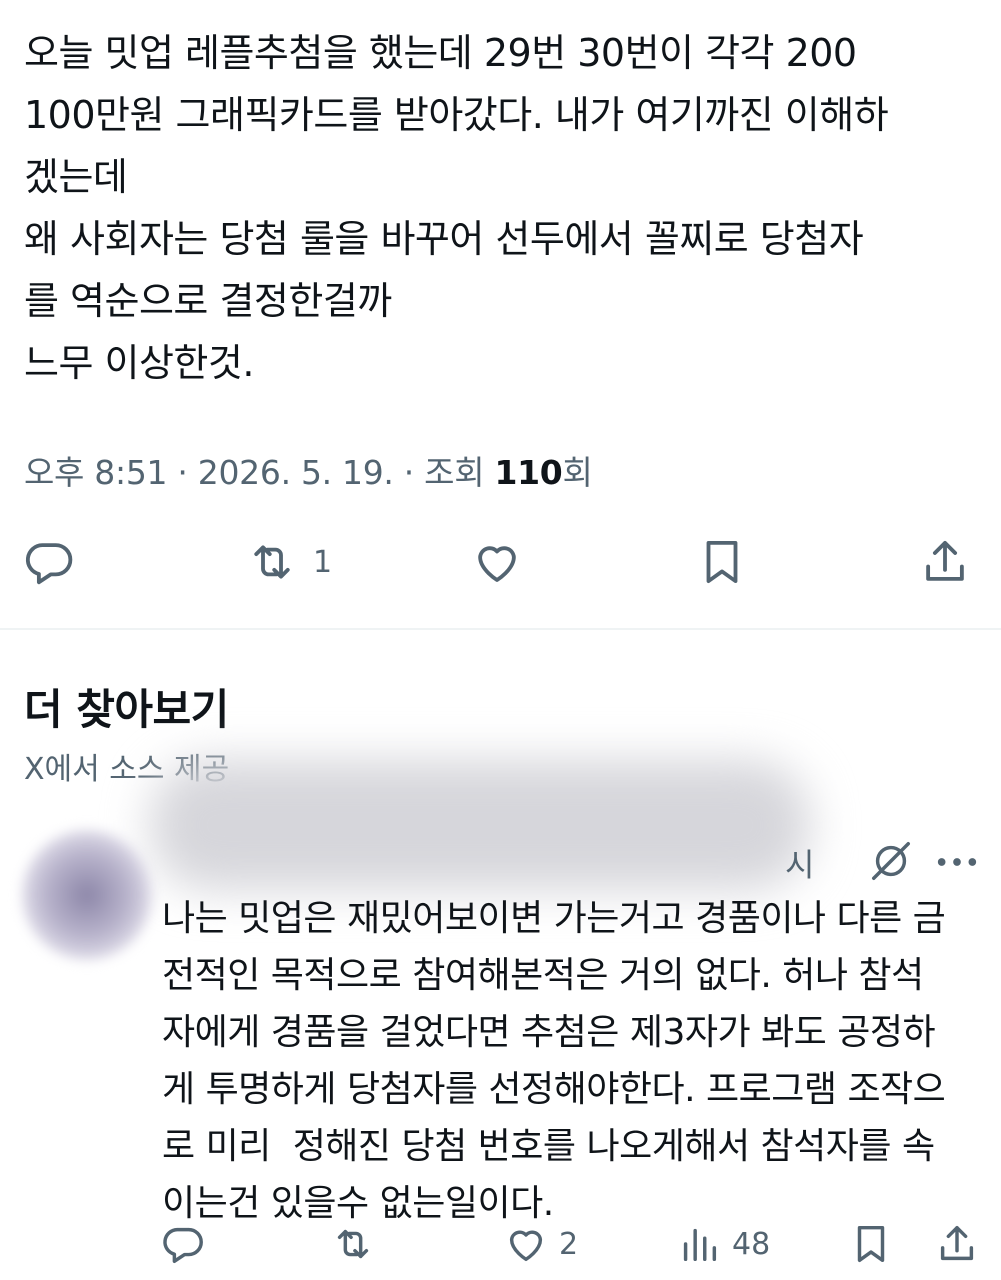 The height and width of the screenshot is (1280, 1001). I want to click on grok-icon, so click(891, 861).